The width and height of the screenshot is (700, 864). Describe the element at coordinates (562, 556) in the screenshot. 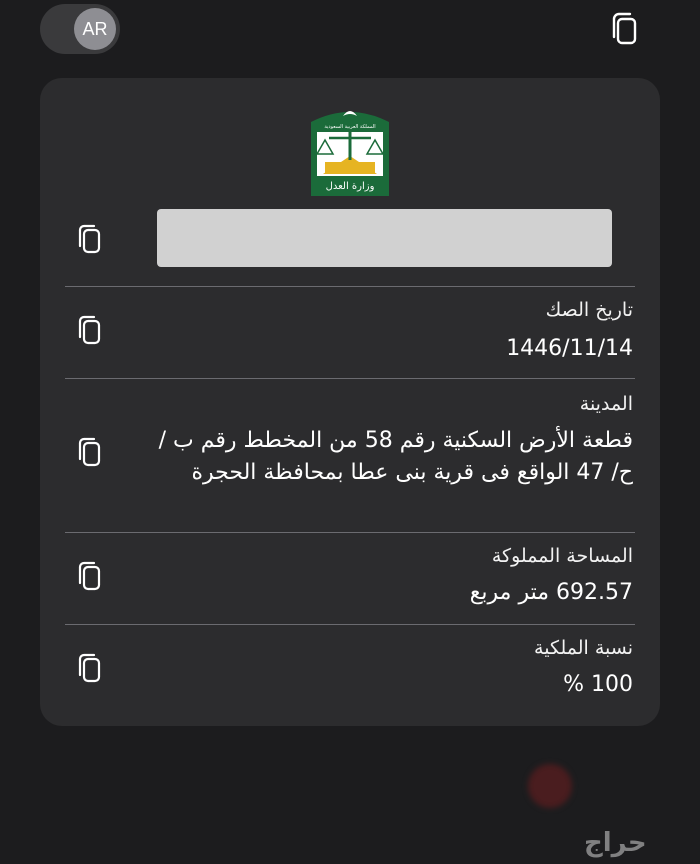

I see `field-label: المساحة المملوكة` at that location.